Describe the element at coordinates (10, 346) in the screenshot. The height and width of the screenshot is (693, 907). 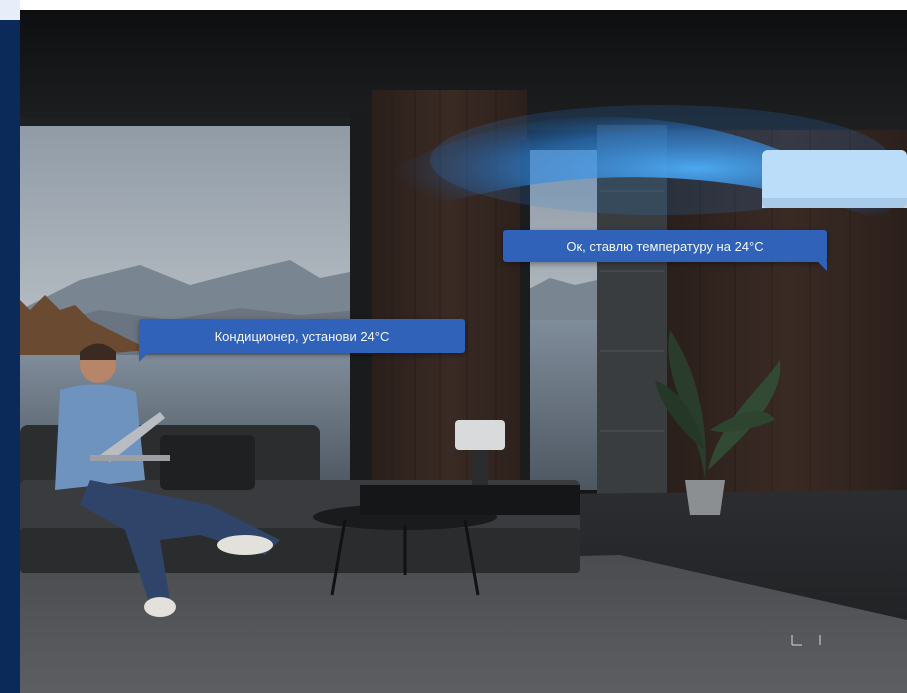
I see `side-accent-strip` at that location.